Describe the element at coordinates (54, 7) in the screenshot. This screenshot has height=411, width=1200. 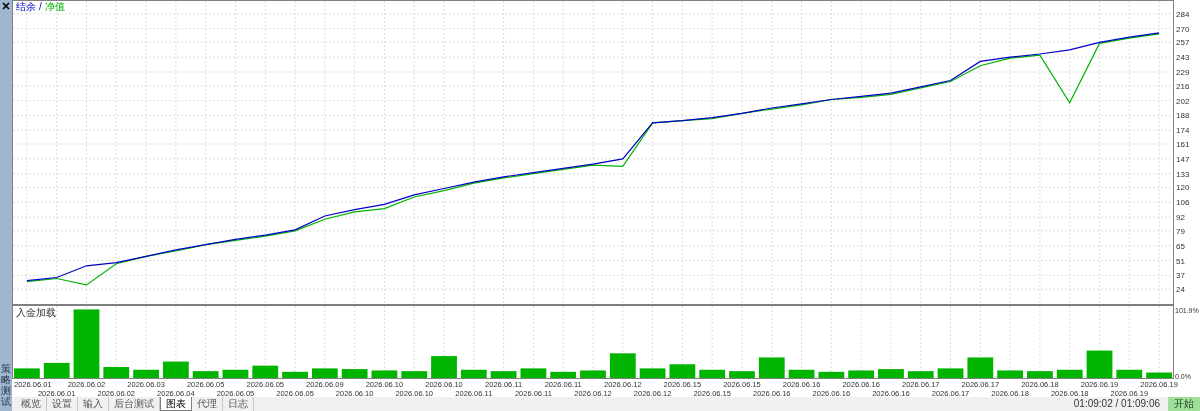
I see `legend-label: 净值` at that location.